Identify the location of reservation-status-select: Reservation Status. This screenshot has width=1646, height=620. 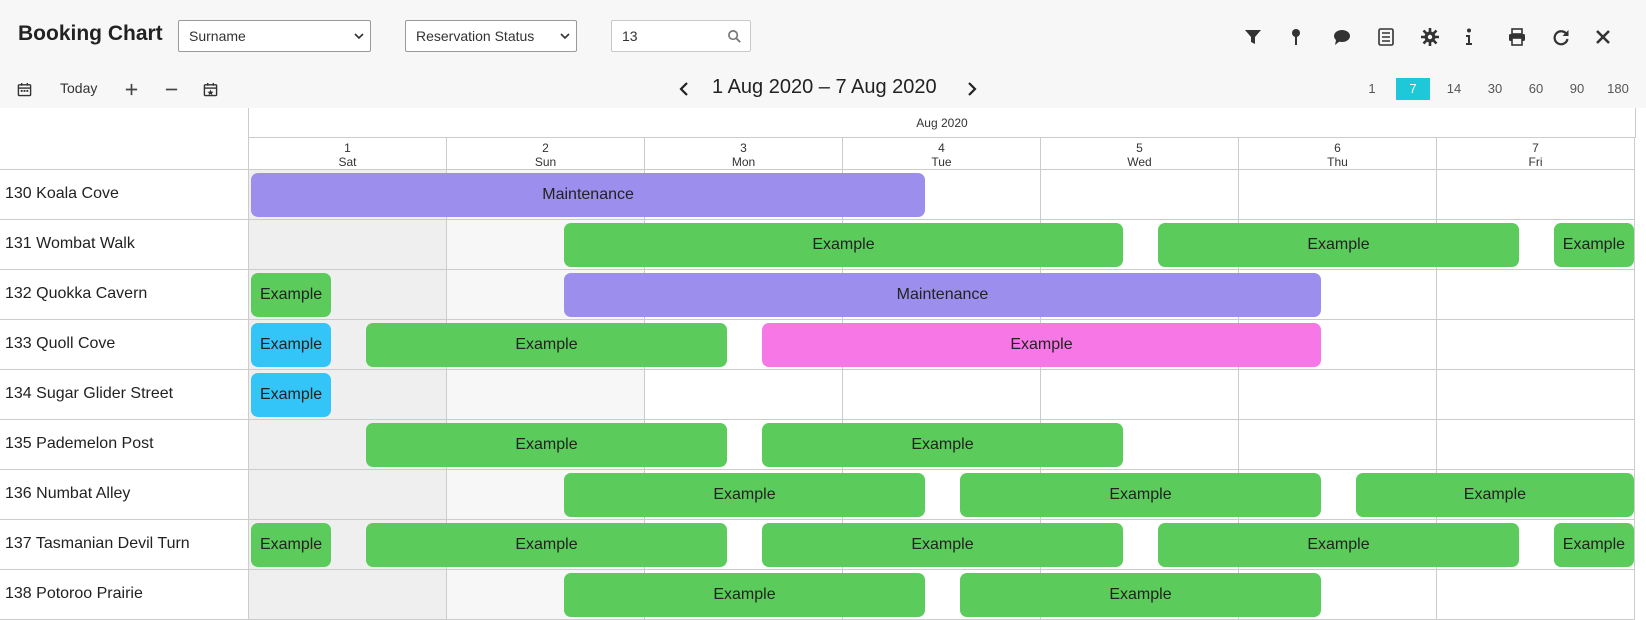
(491, 36).